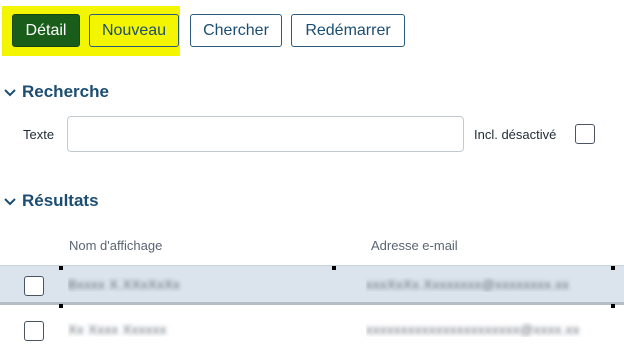  Describe the element at coordinates (265, 134) in the screenshot. I see `texte-input` at that location.